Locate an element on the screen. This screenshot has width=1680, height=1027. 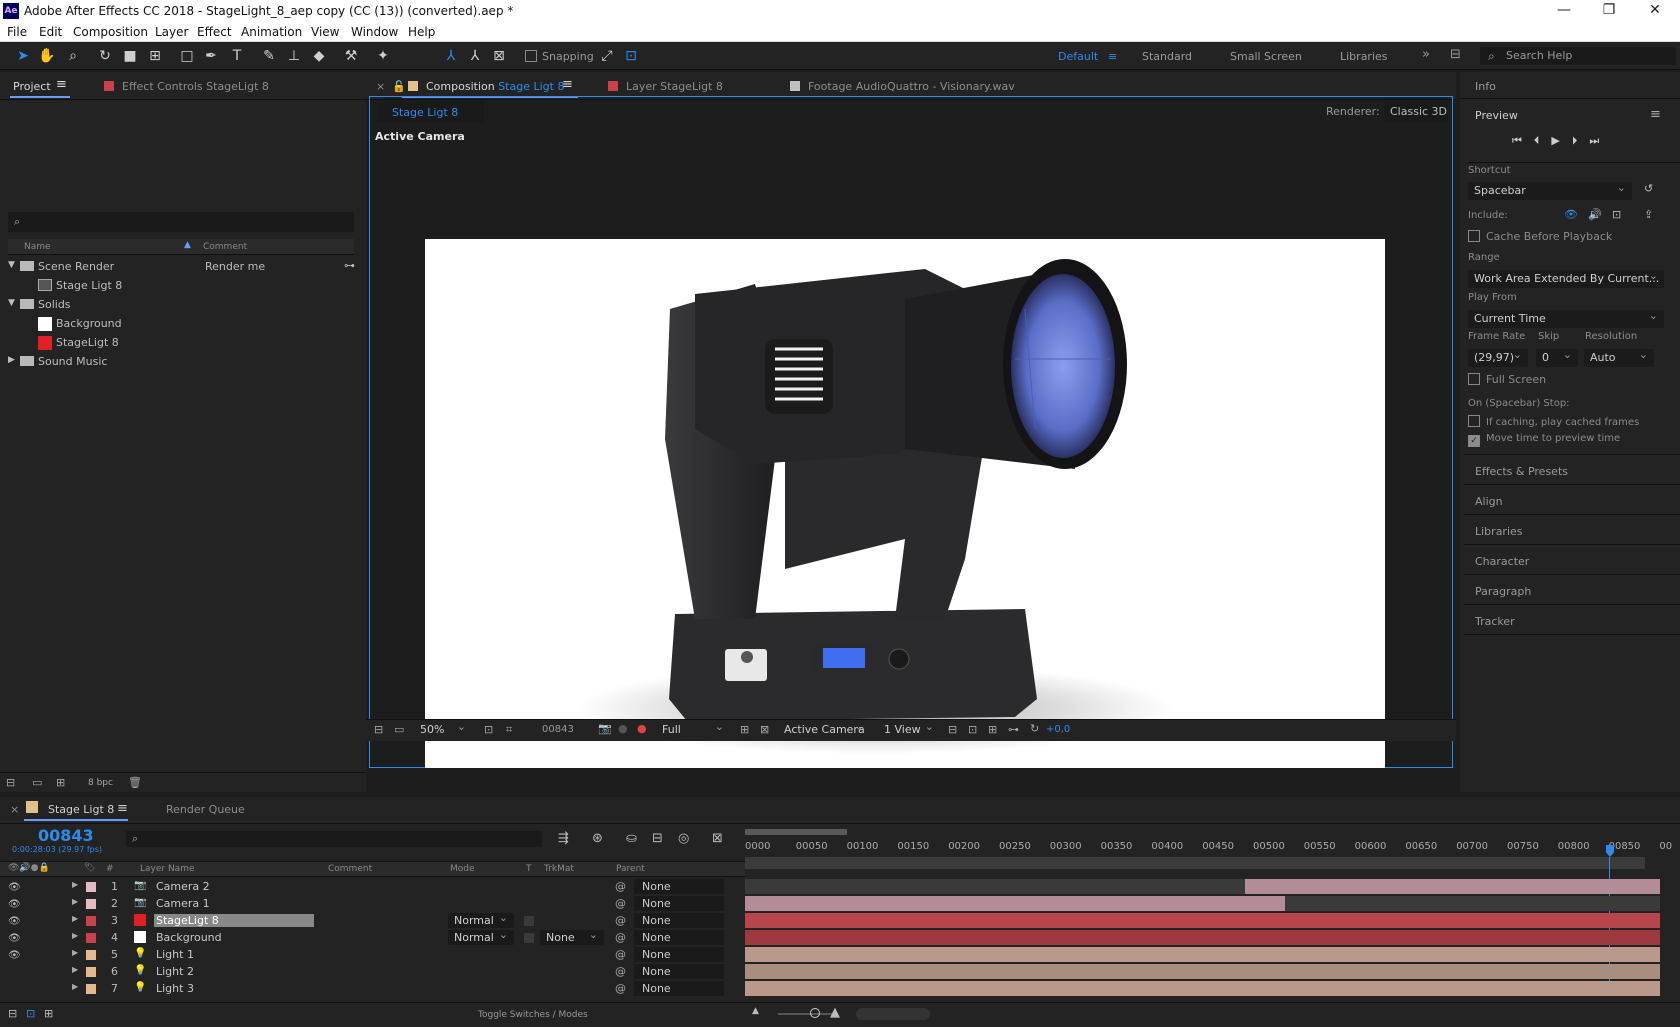
eraser-tool-icon: ◆ is located at coordinates (319, 56).